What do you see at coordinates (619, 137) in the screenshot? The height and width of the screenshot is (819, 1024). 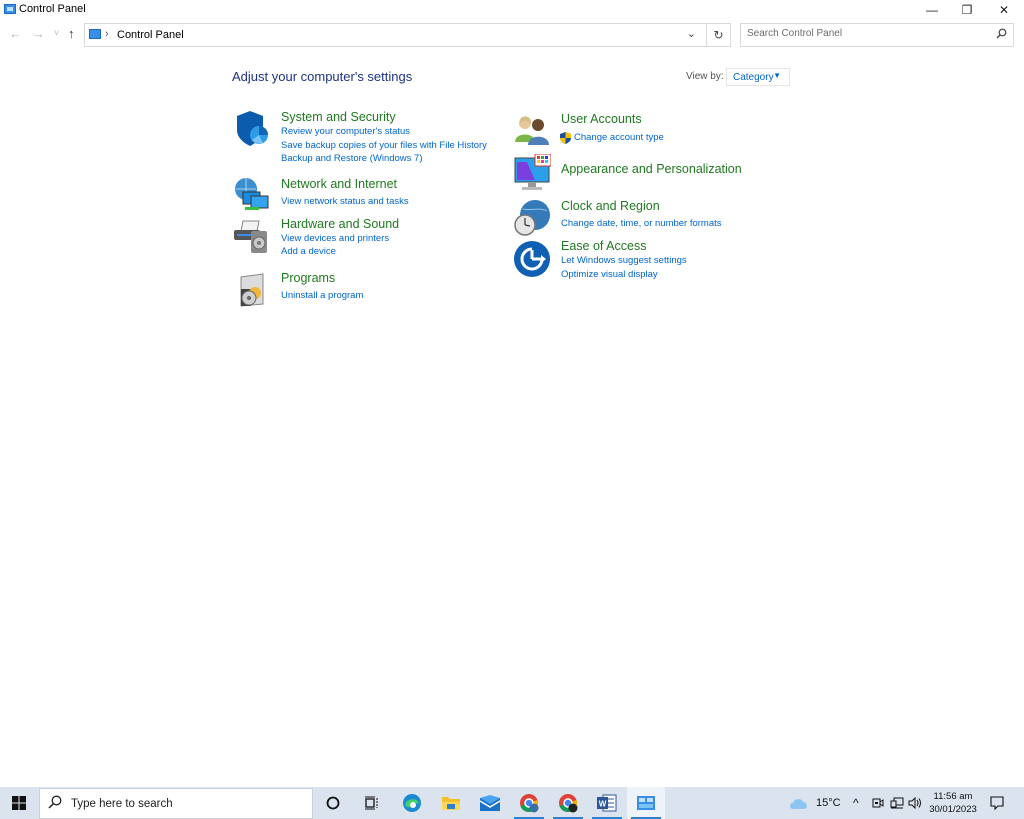 I see `link-change-account-type: Change account type` at bounding box center [619, 137].